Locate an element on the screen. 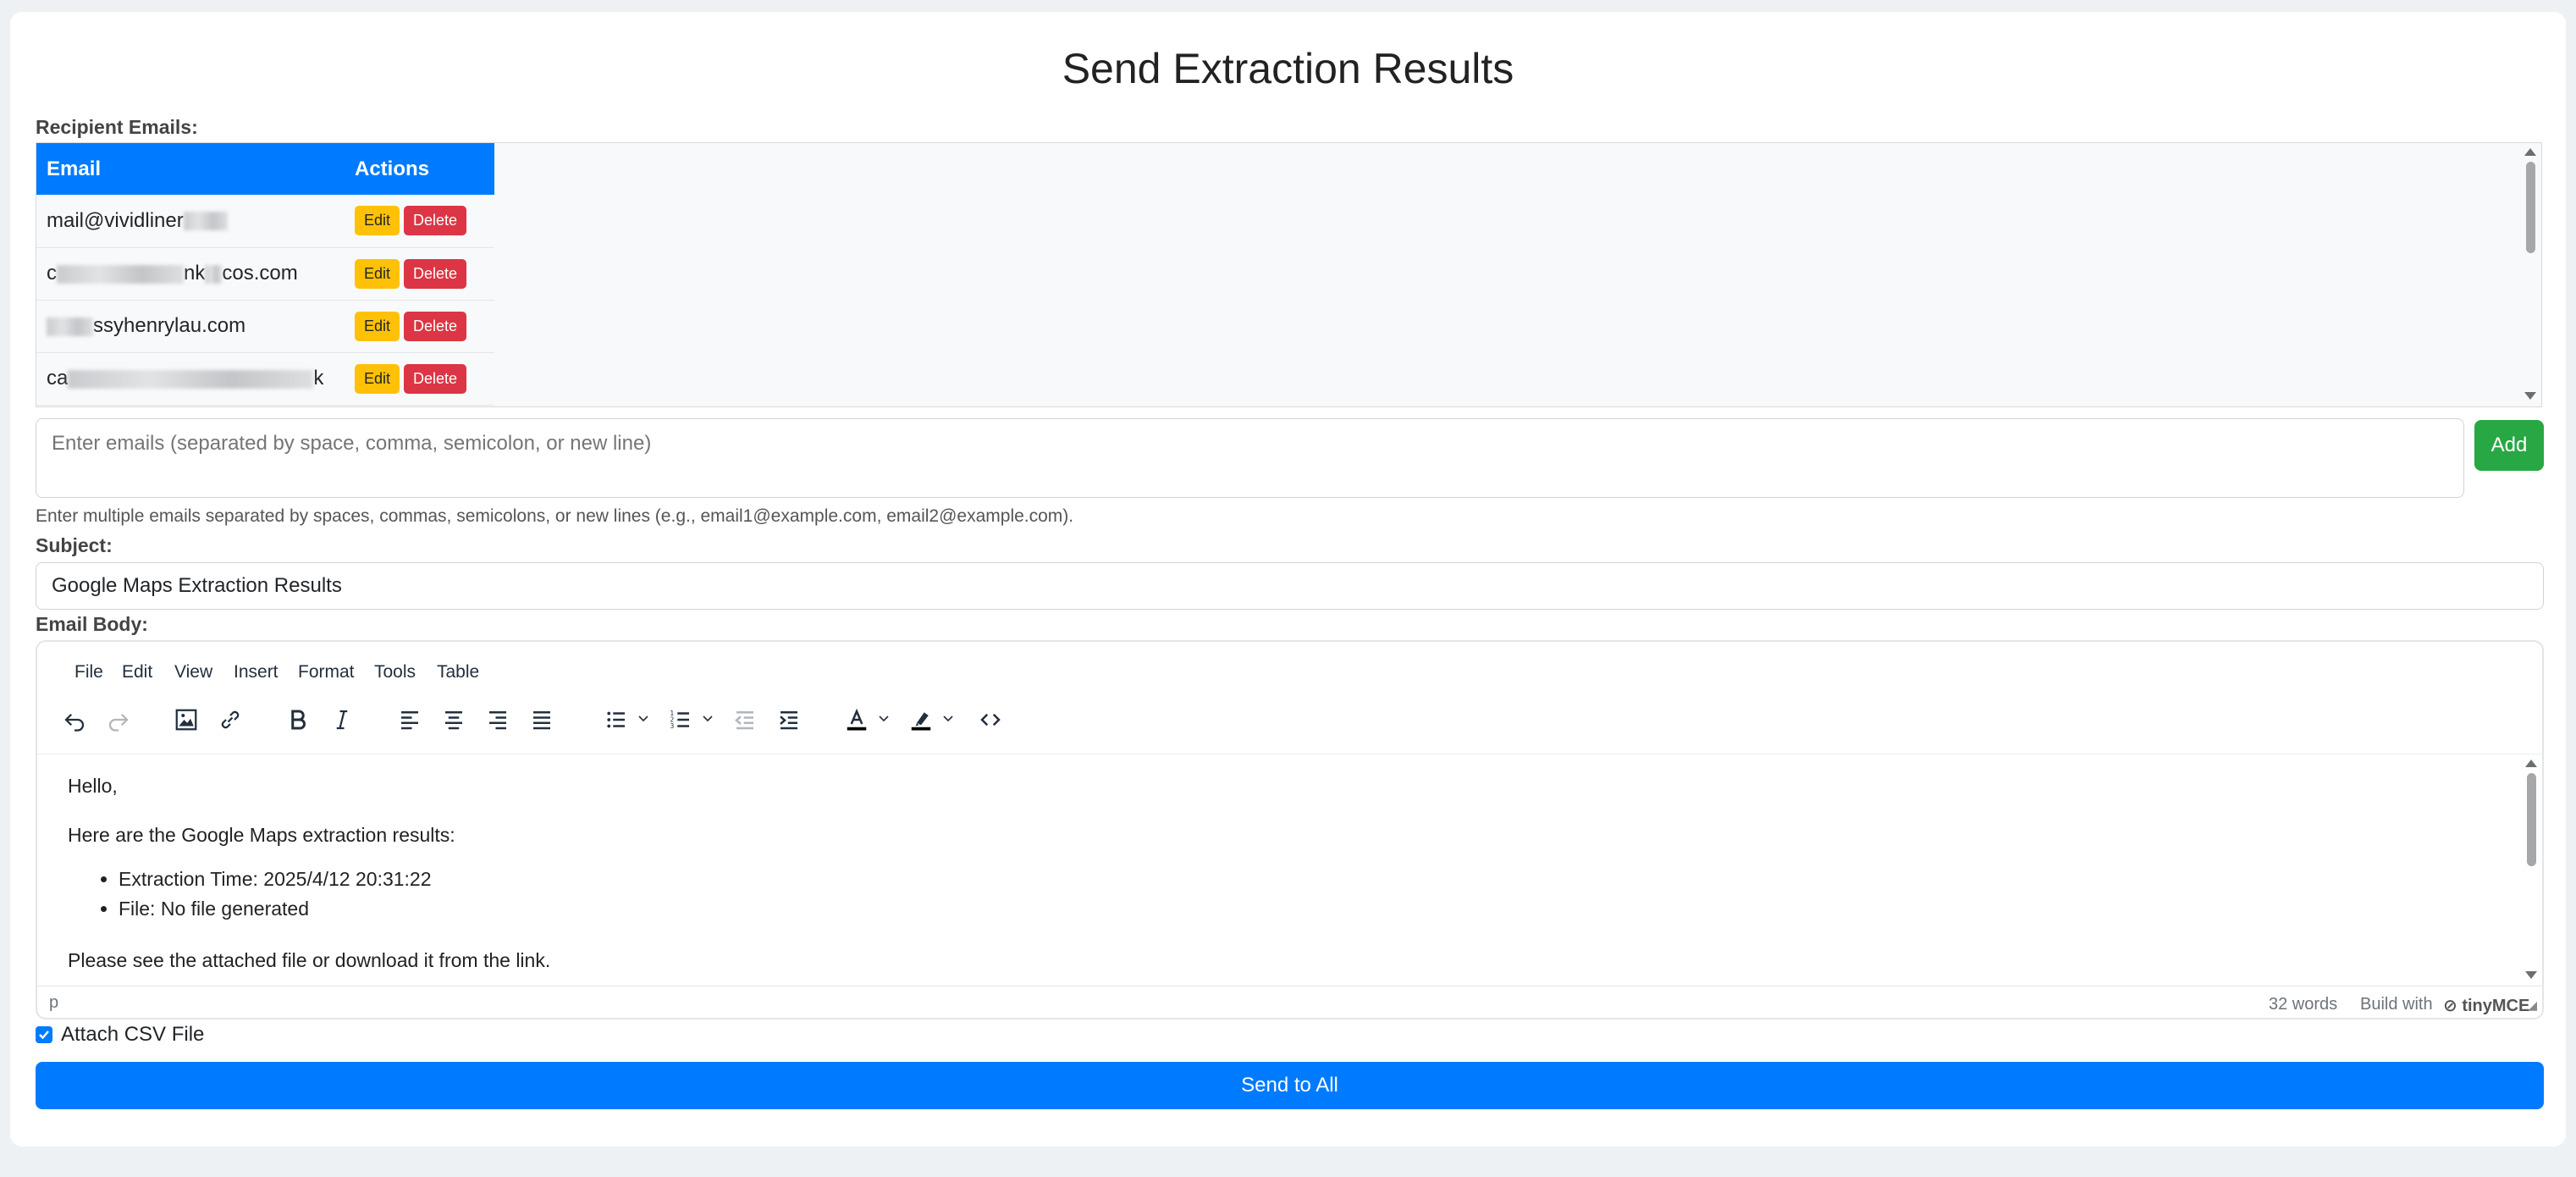 The image size is (2576, 1177). svg-text: 3 is located at coordinates (672, 726).